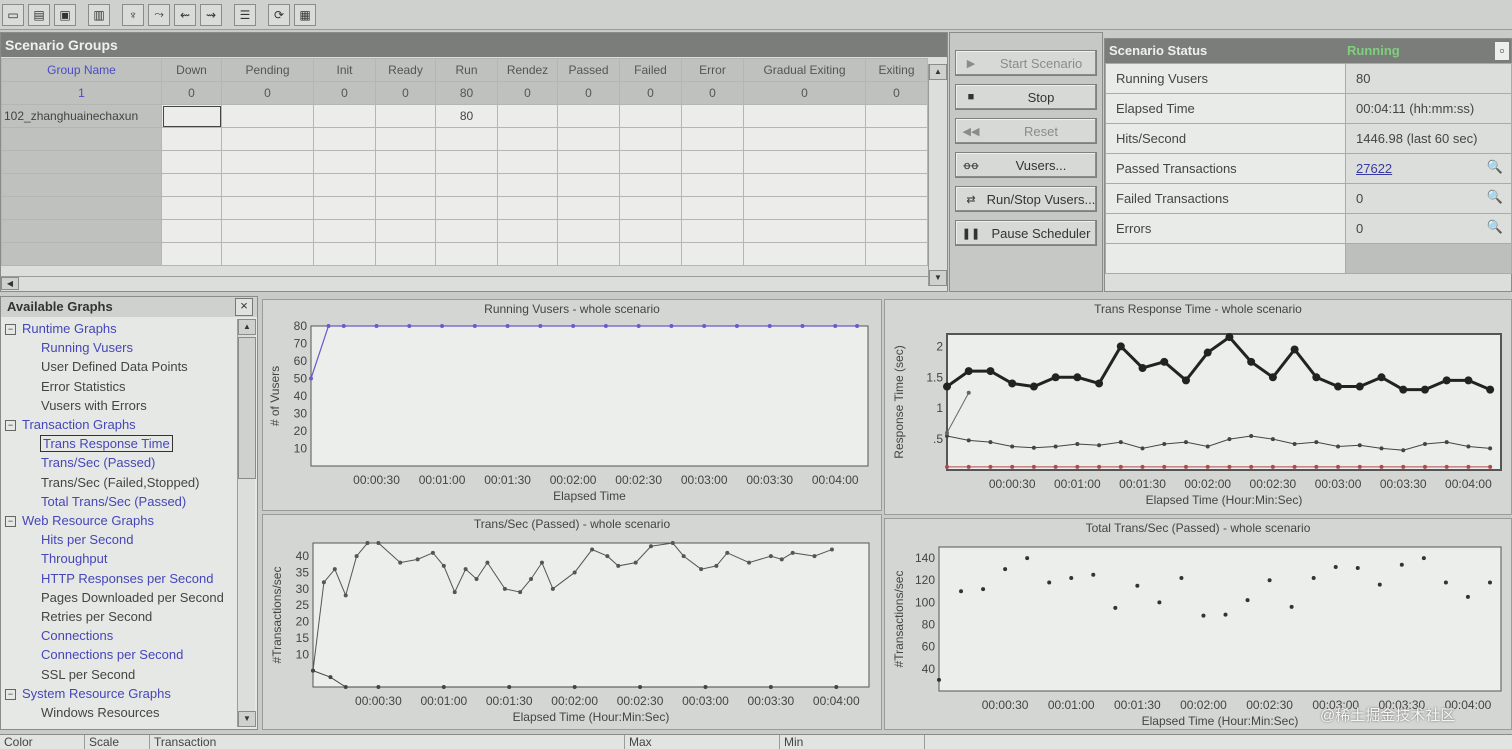  I want to click on stop-button: ■ Stop, so click(1026, 97).